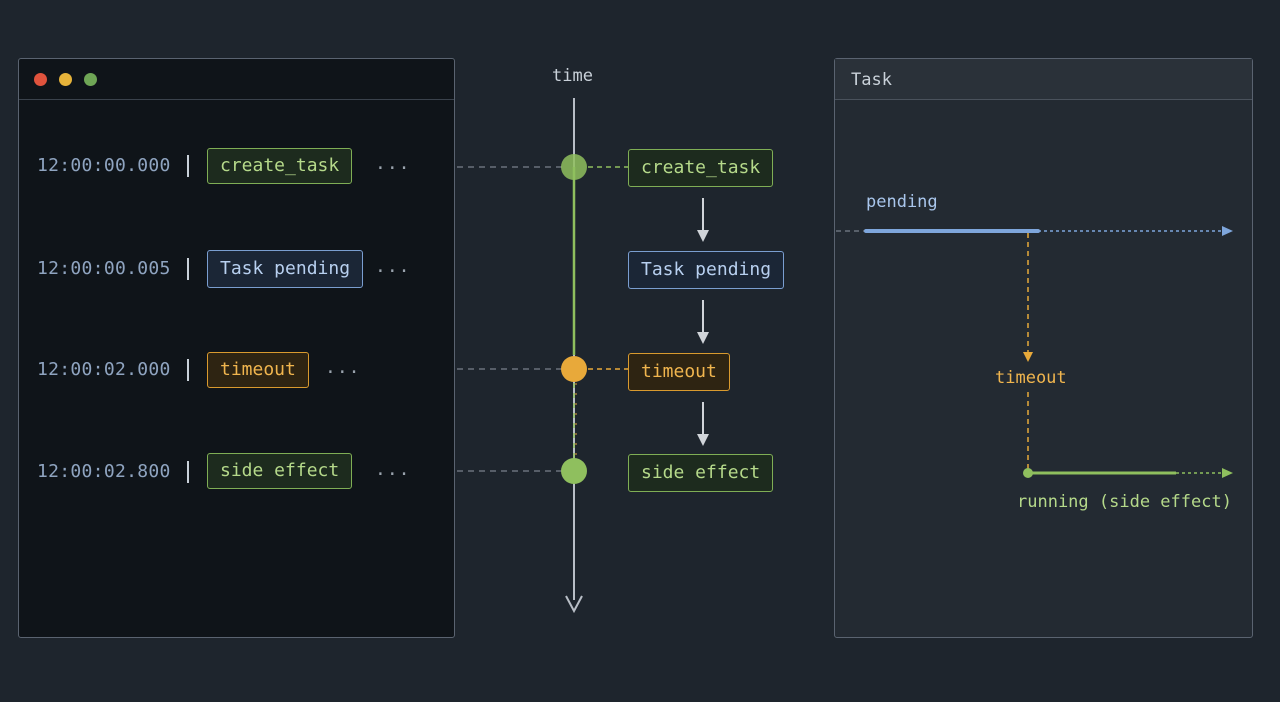 The width and height of the screenshot is (1280, 702). I want to click on task-state-diagram, so click(1034, 352).